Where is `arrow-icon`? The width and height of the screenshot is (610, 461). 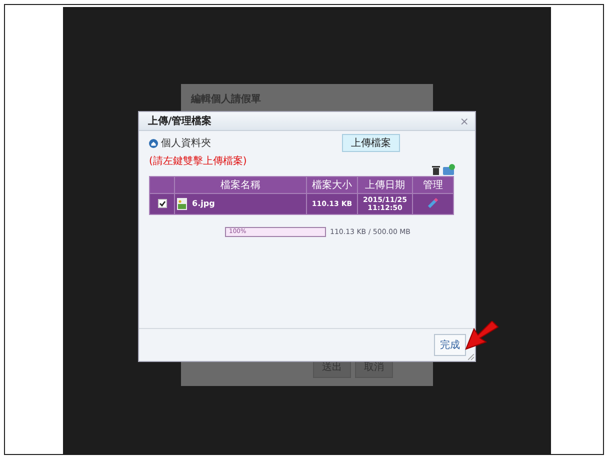 arrow-icon is located at coordinates (482, 336).